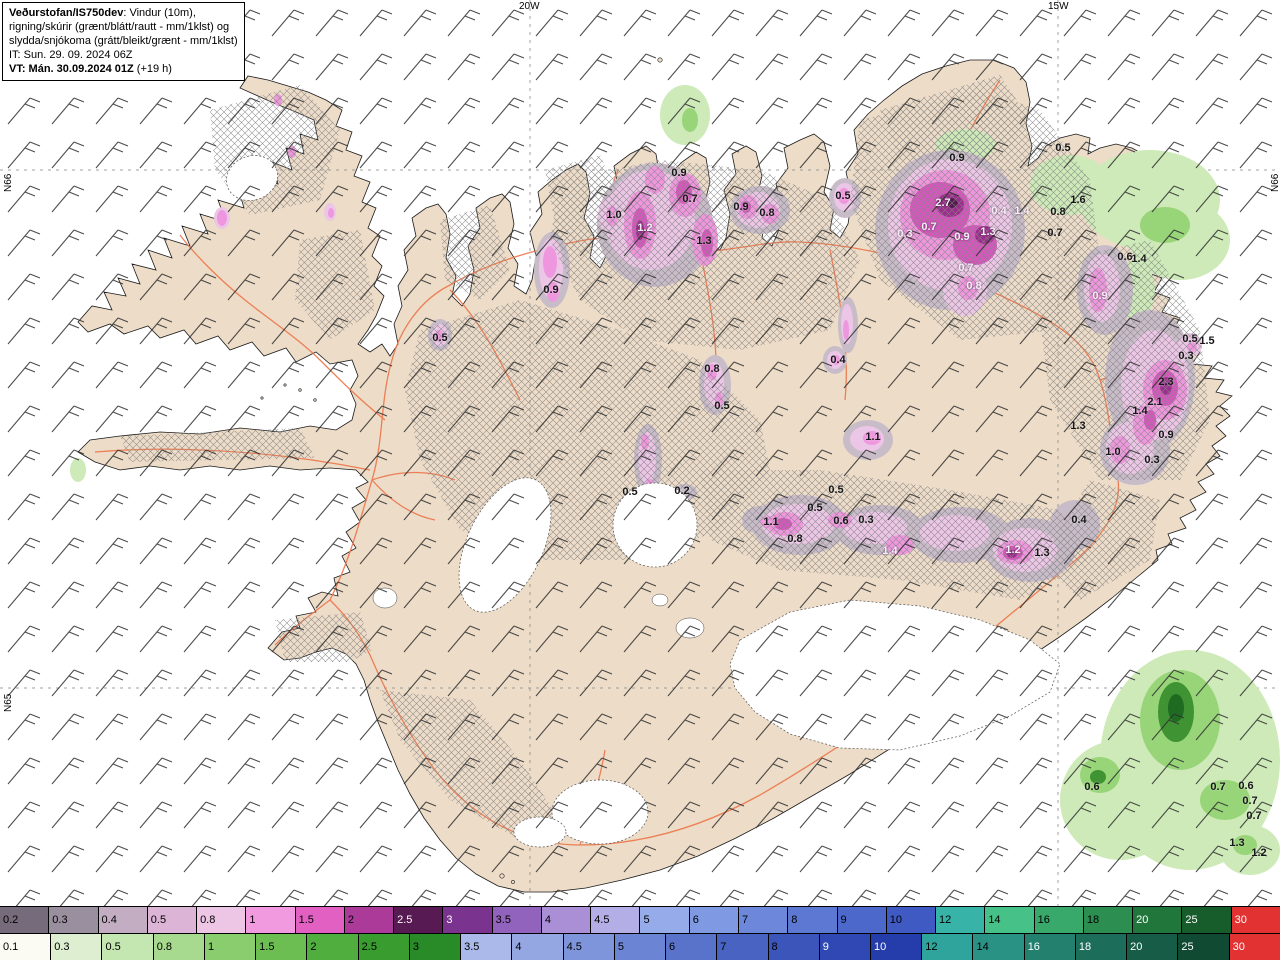 The width and height of the screenshot is (1280, 960). Describe the element at coordinates (873, 437) in the screenshot. I see `precip-value-label: 1.1` at that location.